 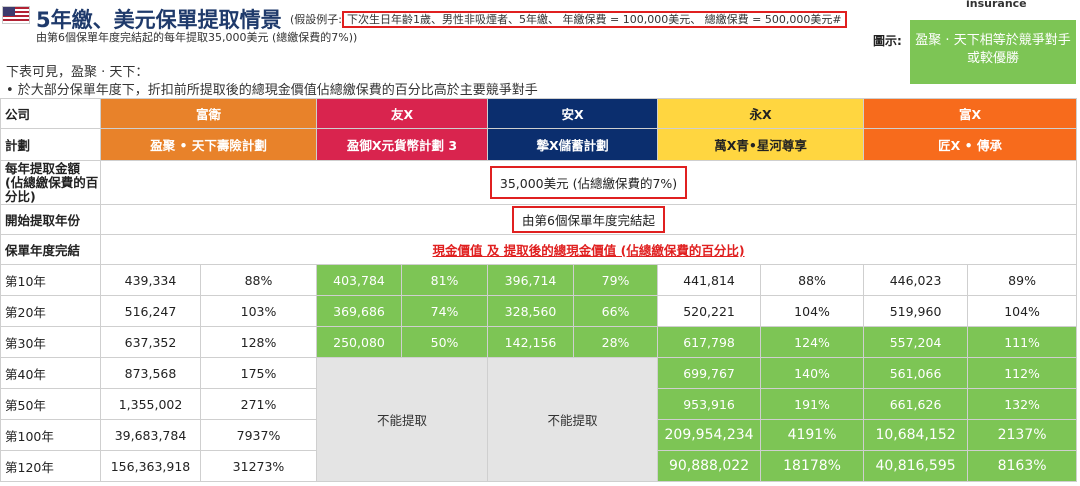 What do you see at coordinates (709, 342) in the screenshot?
I see `cell-value: 617,798` at bounding box center [709, 342].